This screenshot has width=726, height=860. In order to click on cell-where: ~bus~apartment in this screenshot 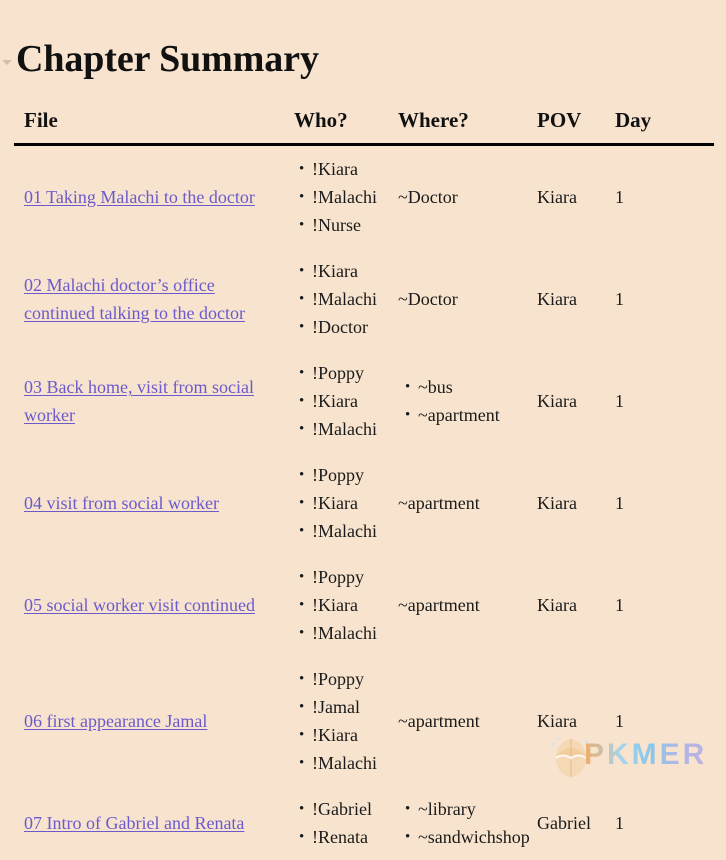, I will do `click(467, 401)`.